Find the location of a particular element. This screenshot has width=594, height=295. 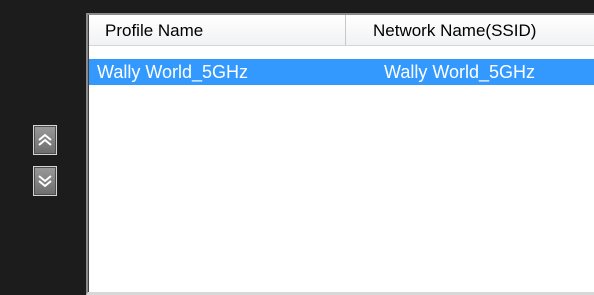

profile-name-cell: Wally World_5GHz is located at coordinates (173, 72).